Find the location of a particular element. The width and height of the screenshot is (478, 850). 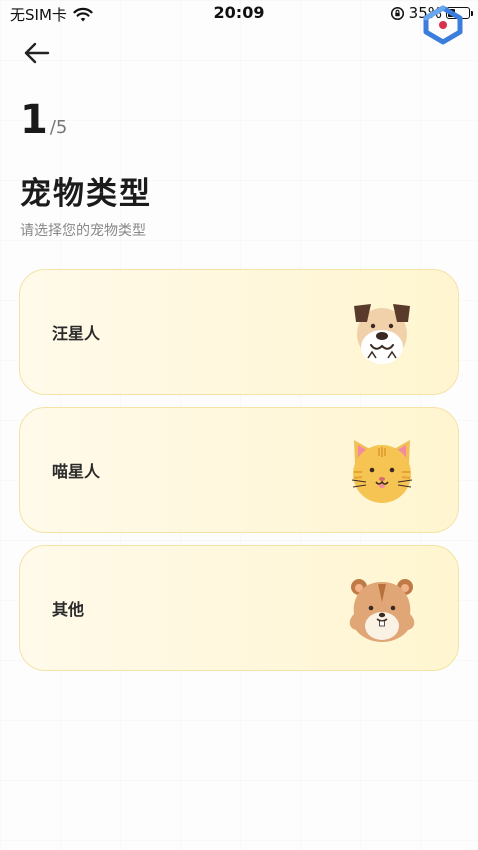

option-cat: 喵星人 is located at coordinates (239, 470).